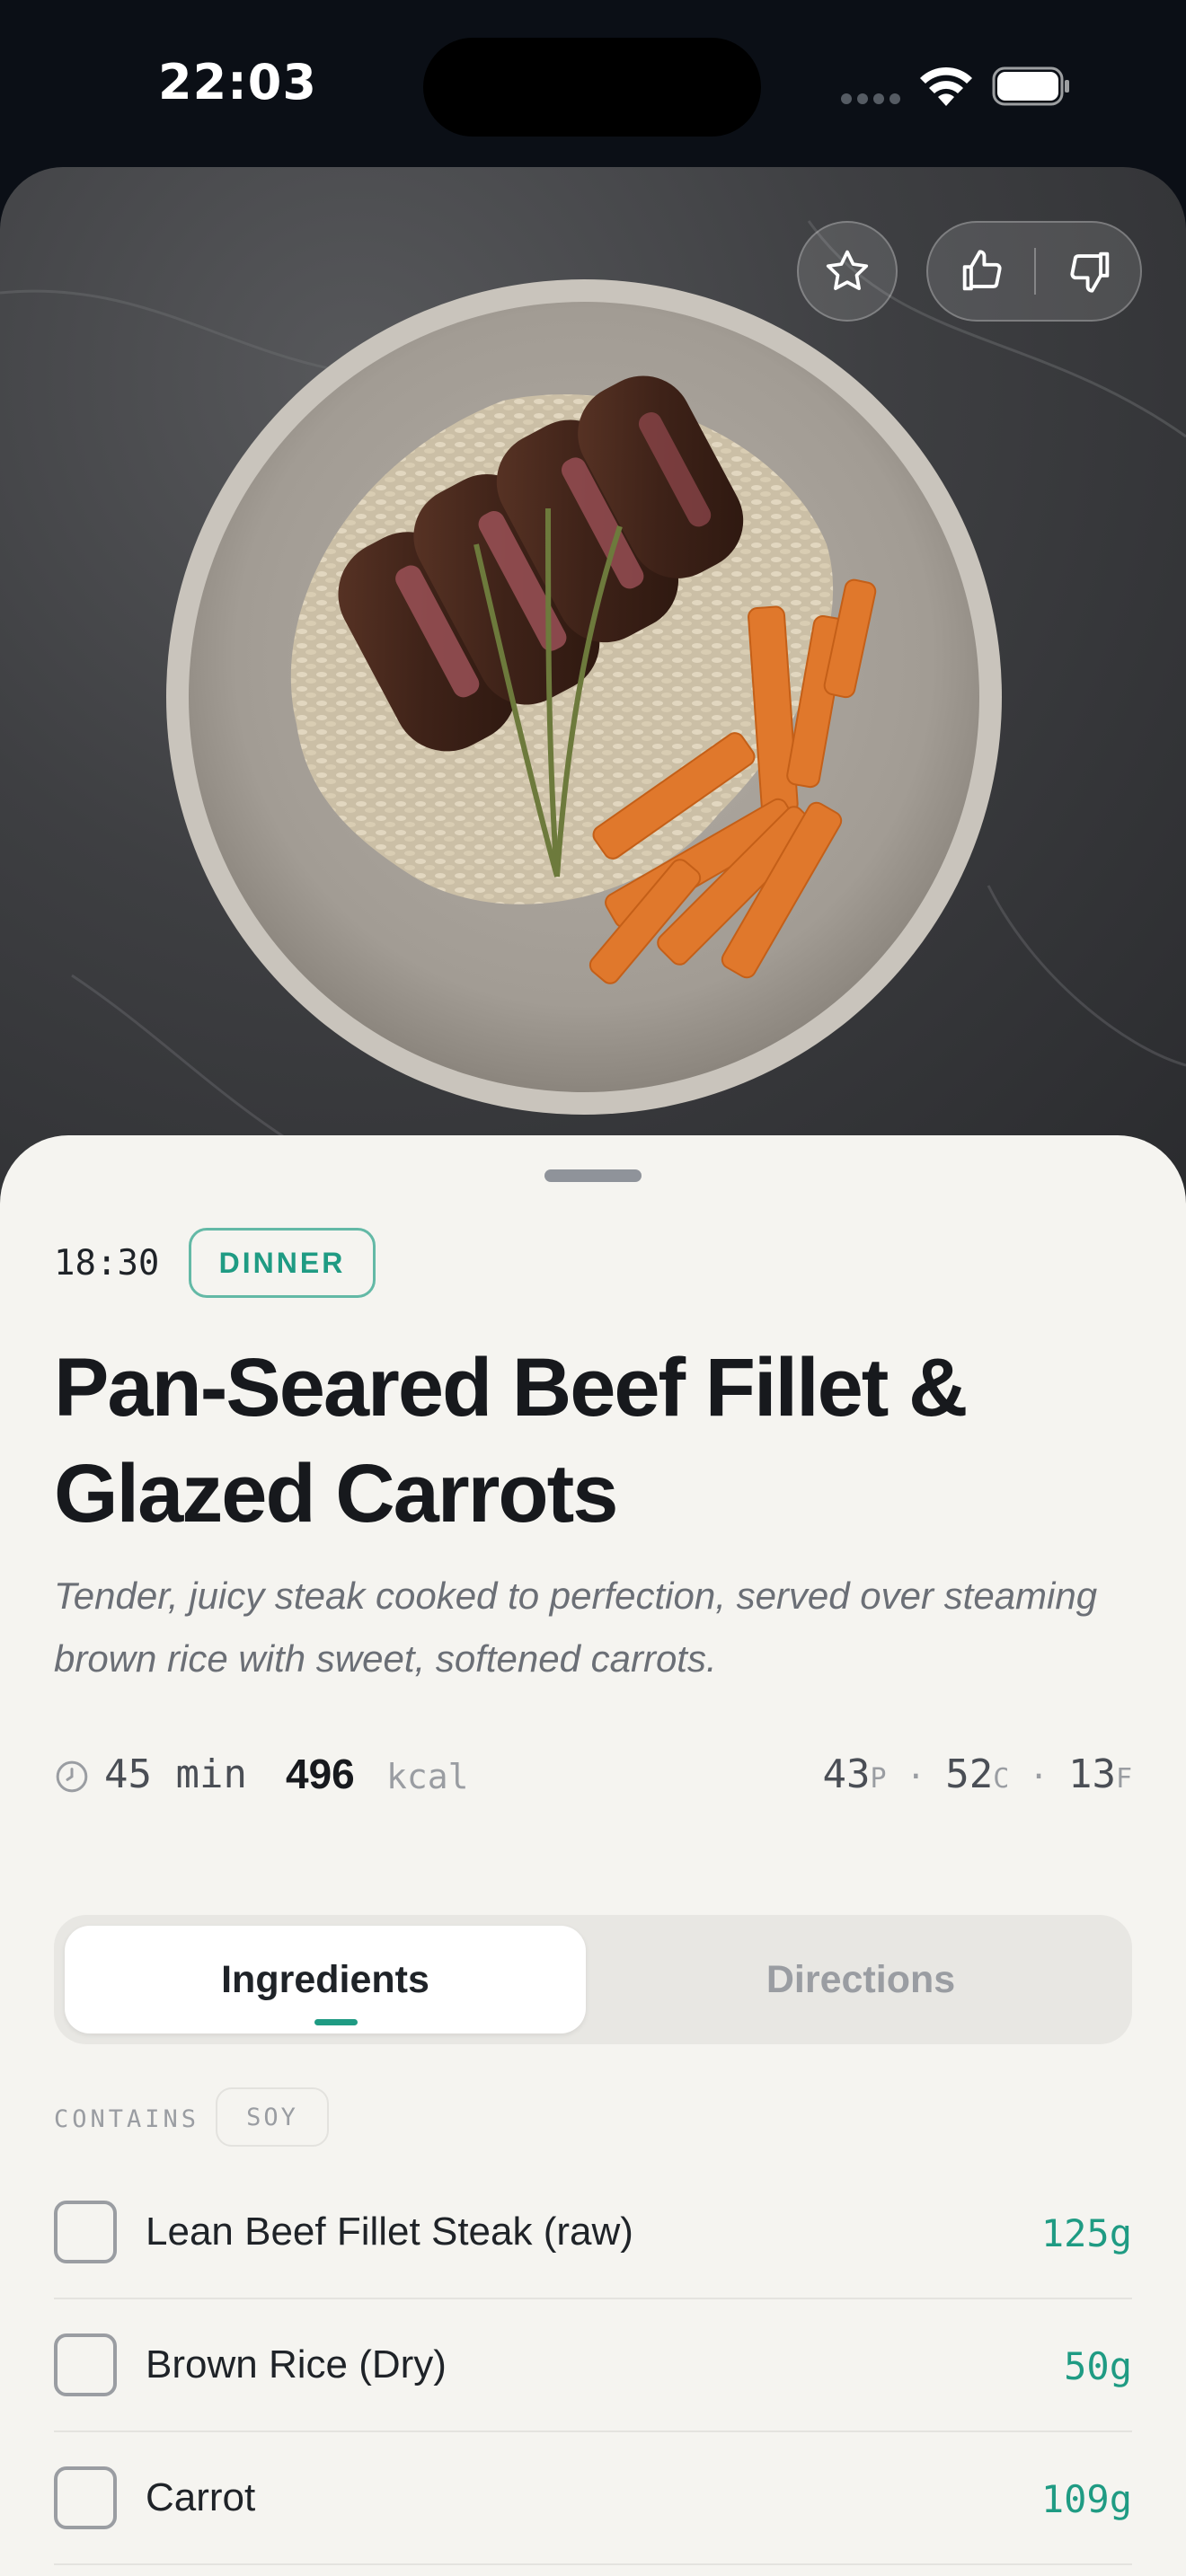  I want to click on meal-time: 18:30, so click(107, 1263).